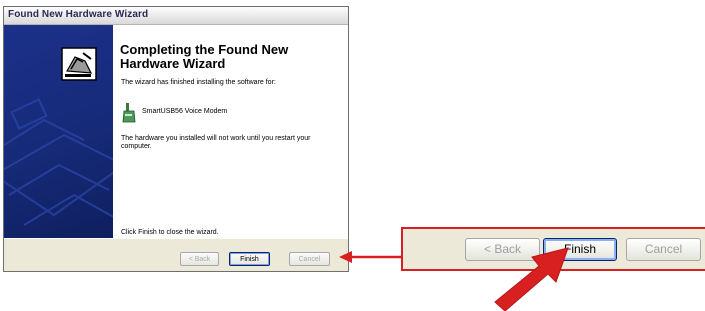 This screenshot has height=311, width=705. I want to click on close-text: Click Finish to close the wizard., so click(170, 232).